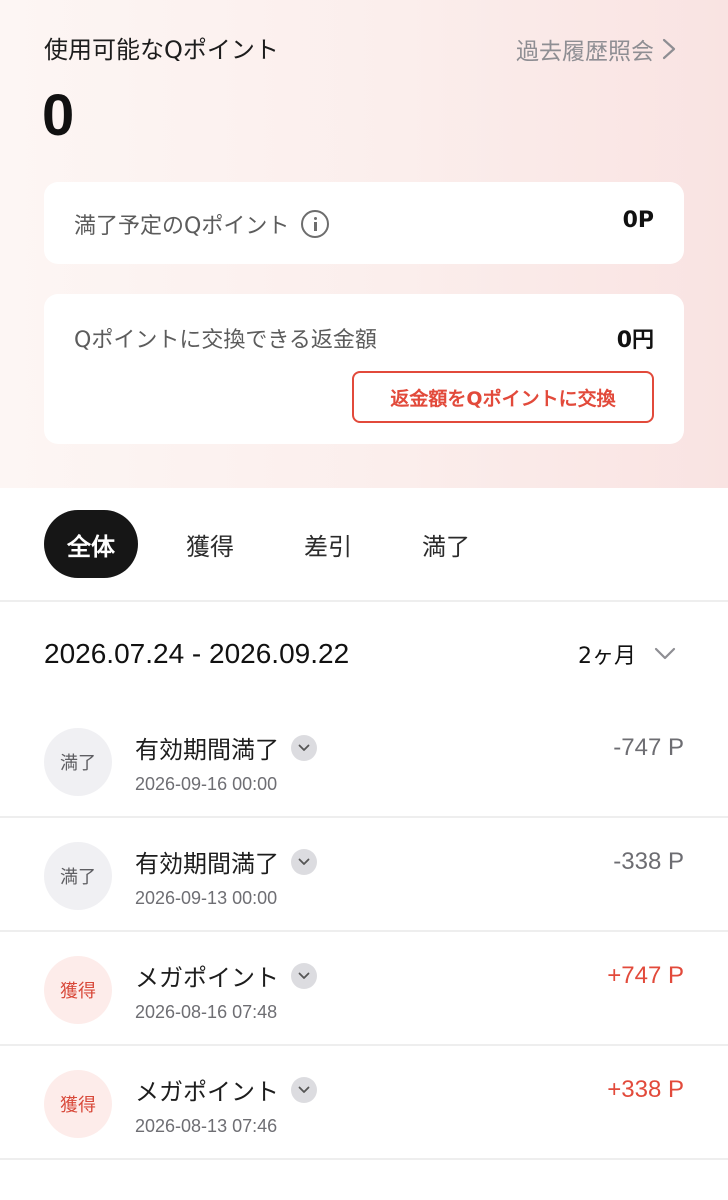 This screenshot has width=728, height=1200. What do you see at coordinates (638, 220) in the screenshot?
I see `expiring-points-value: 0P` at bounding box center [638, 220].